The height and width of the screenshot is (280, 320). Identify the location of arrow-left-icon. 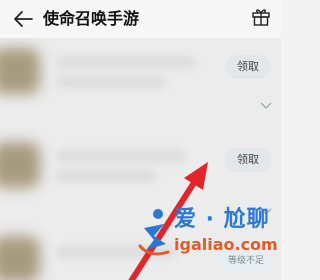
(23, 19).